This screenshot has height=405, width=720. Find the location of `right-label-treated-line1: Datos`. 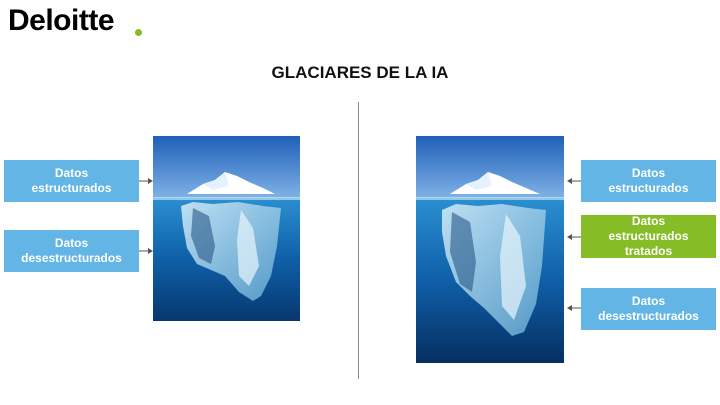

right-label-treated-line1: Datos is located at coordinates (648, 221).